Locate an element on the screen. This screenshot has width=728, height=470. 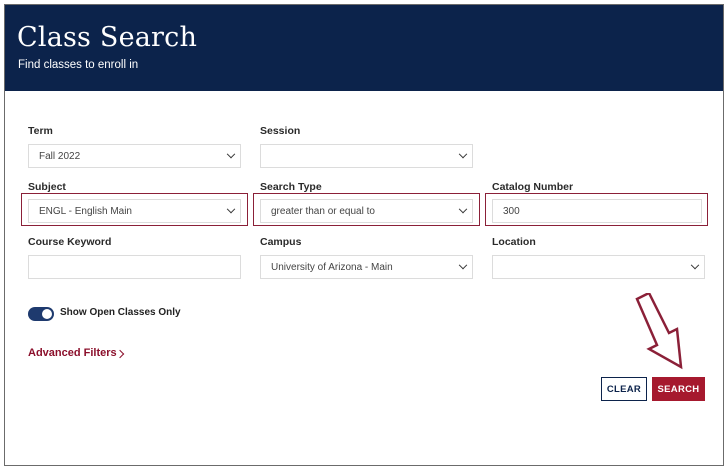
catalog-number-input: 300 is located at coordinates (597, 211).